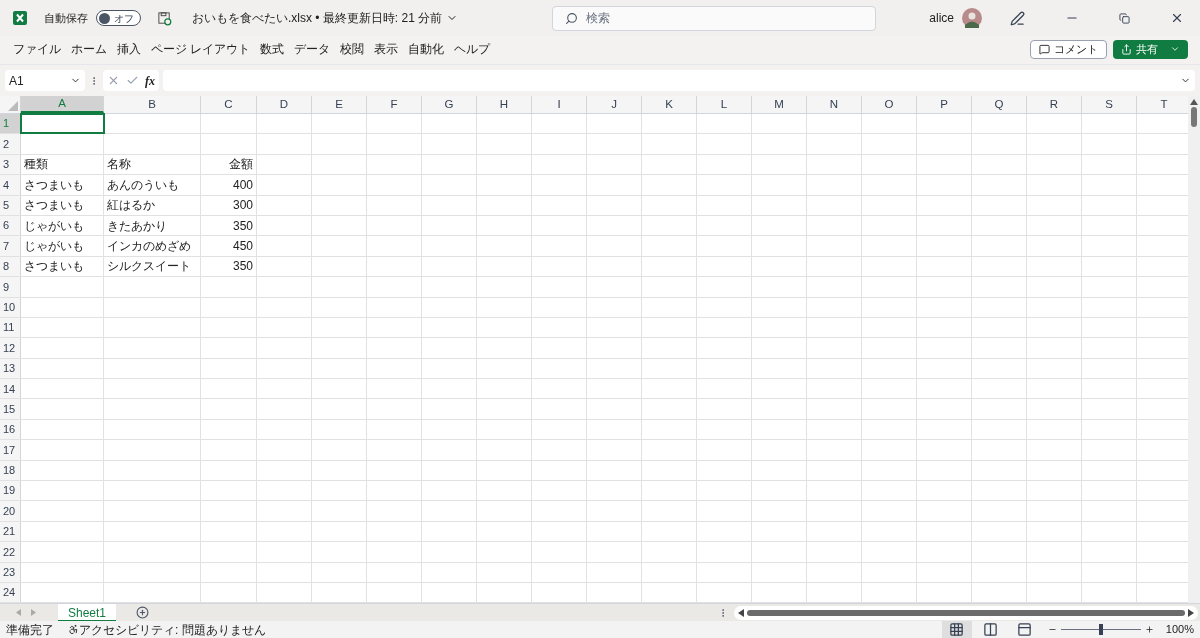 The image size is (1200, 638). I want to click on row-header: 9, so click(10, 287).